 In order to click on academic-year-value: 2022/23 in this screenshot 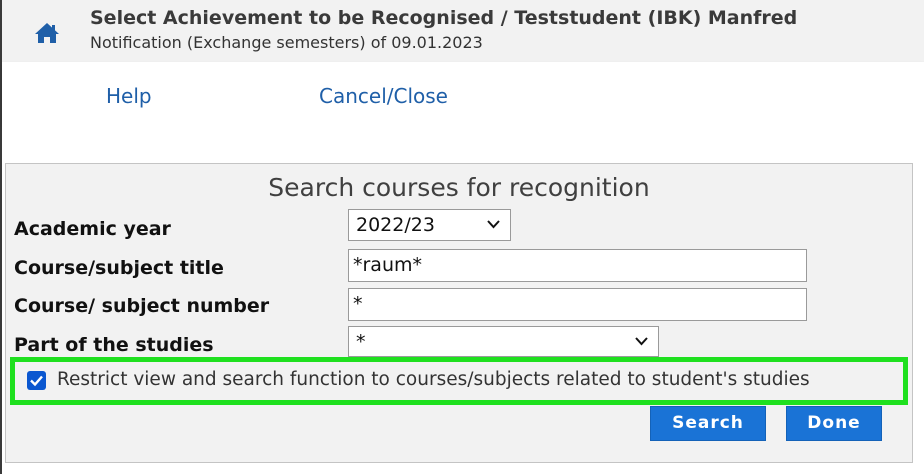, I will do `click(395, 225)`.